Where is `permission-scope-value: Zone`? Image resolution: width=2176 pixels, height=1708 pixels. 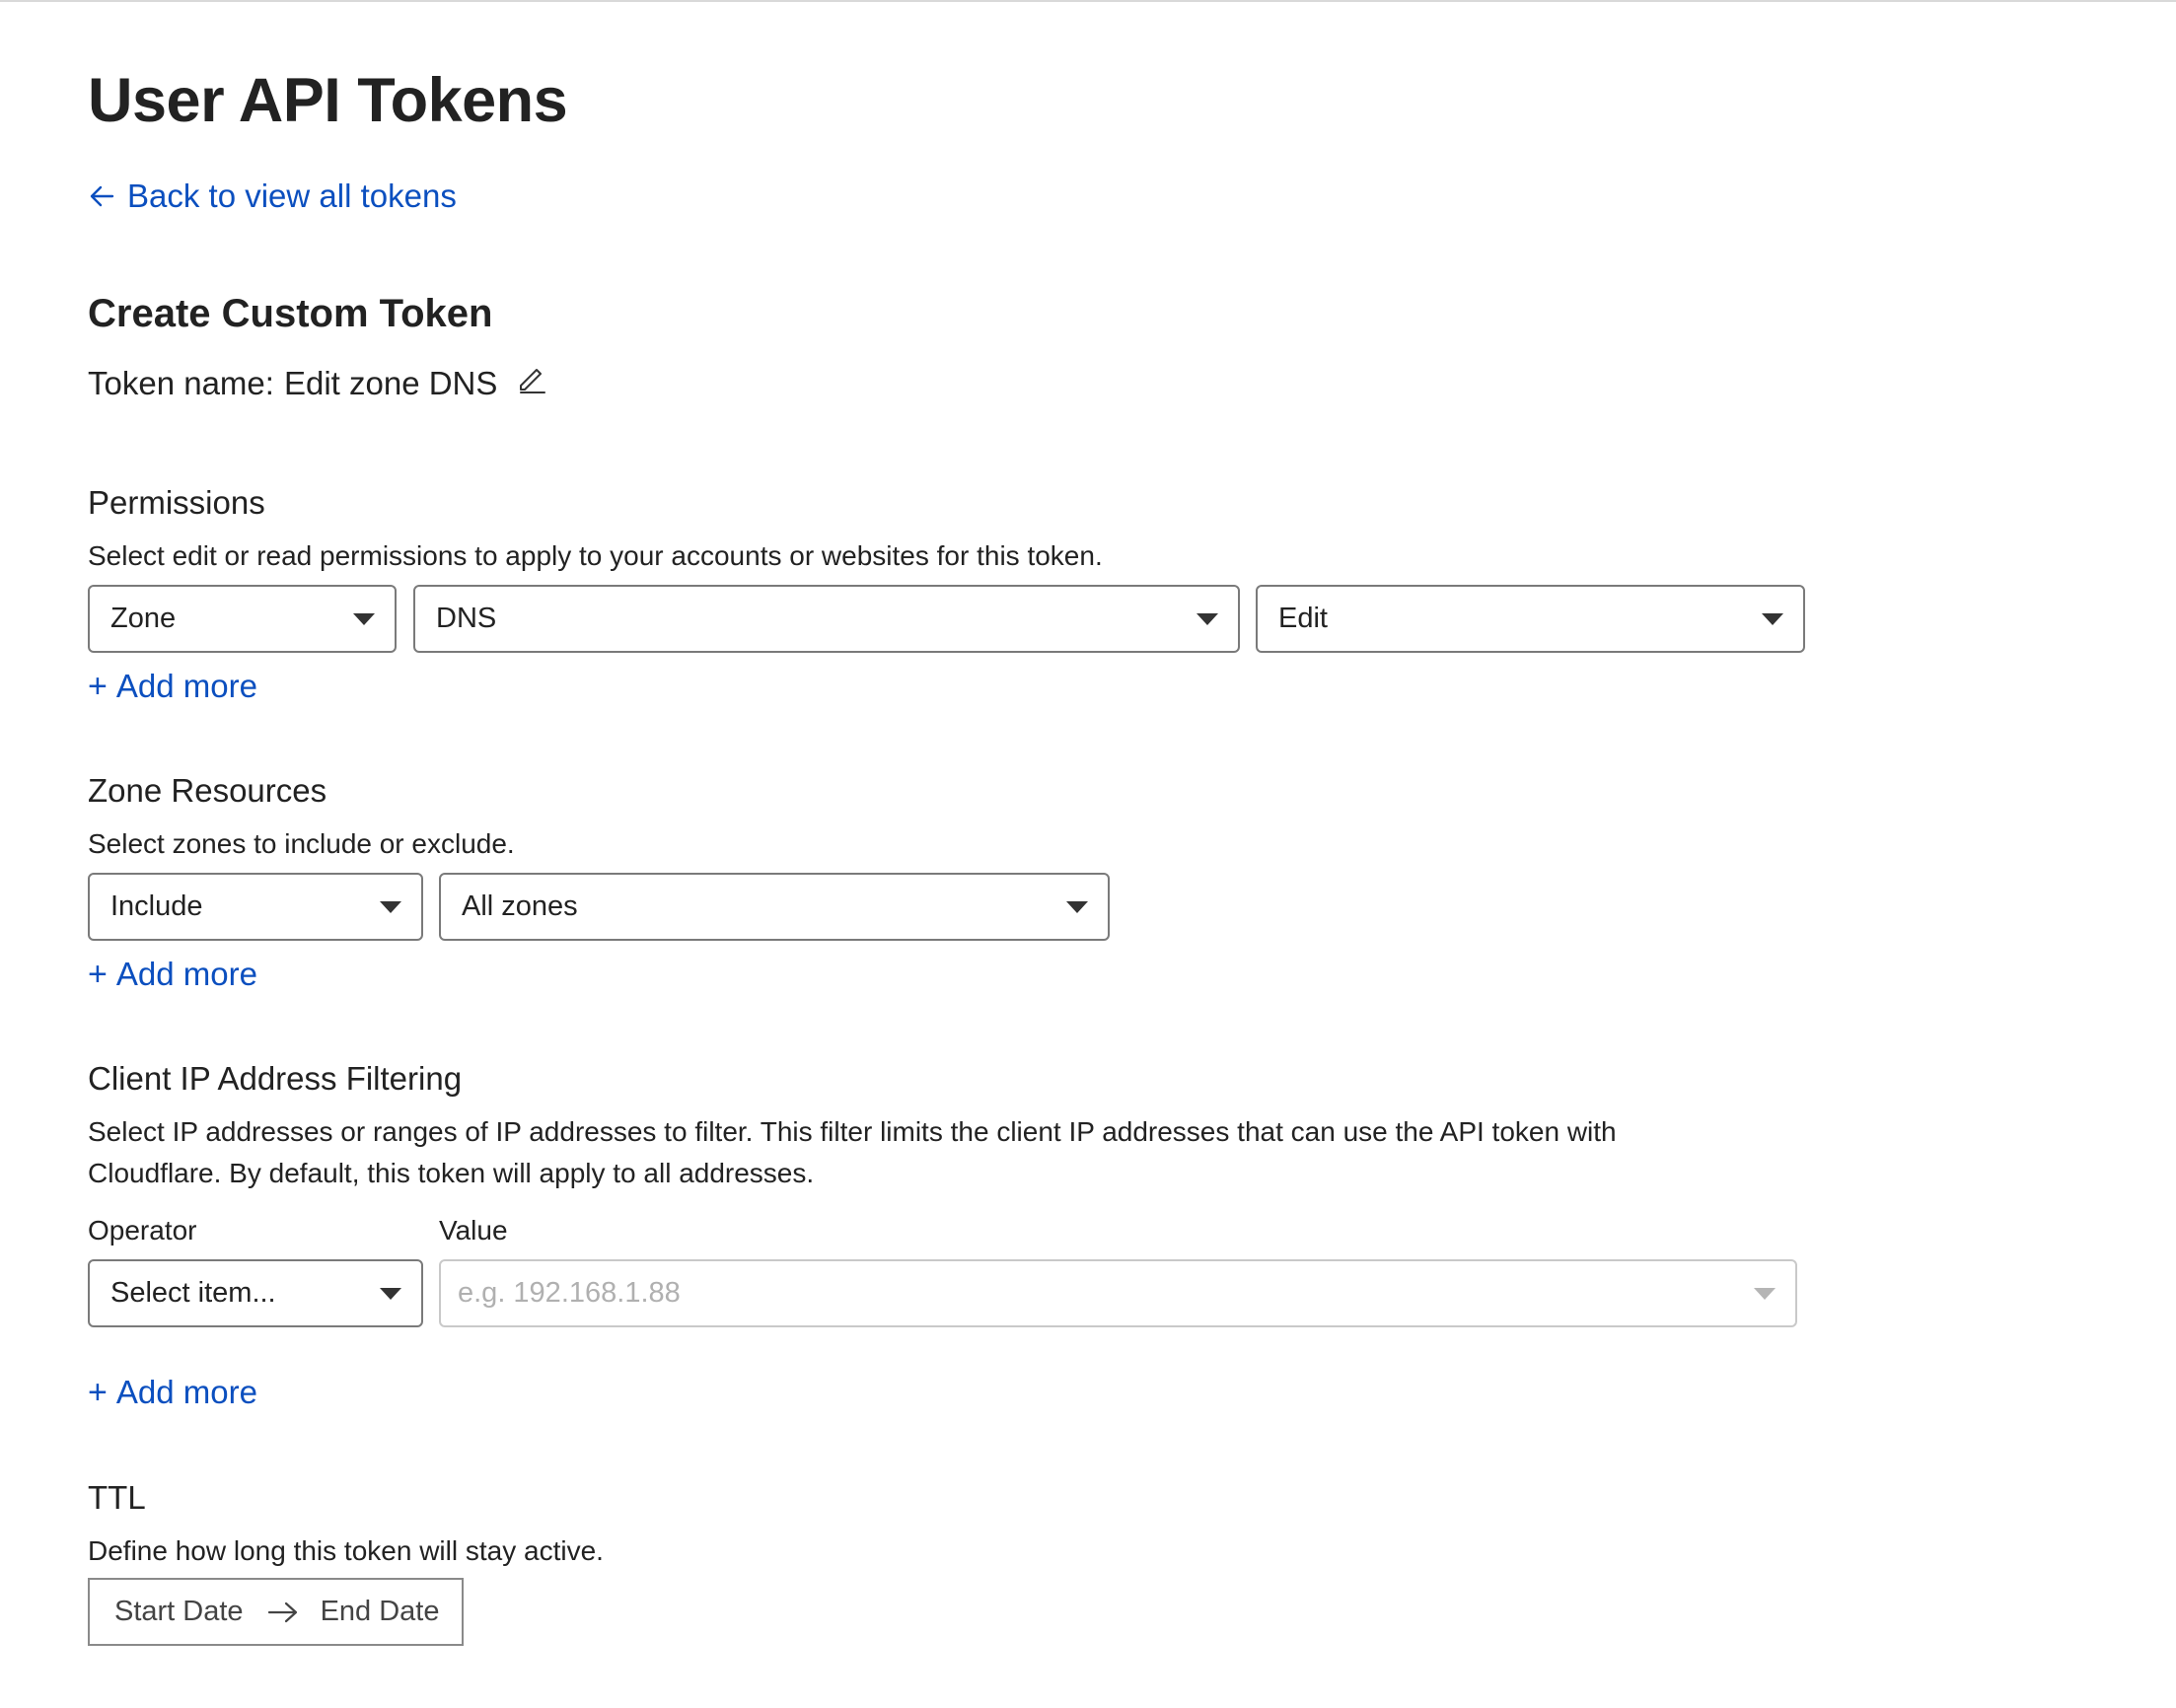
permission-scope-value: Zone is located at coordinates (143, 618).